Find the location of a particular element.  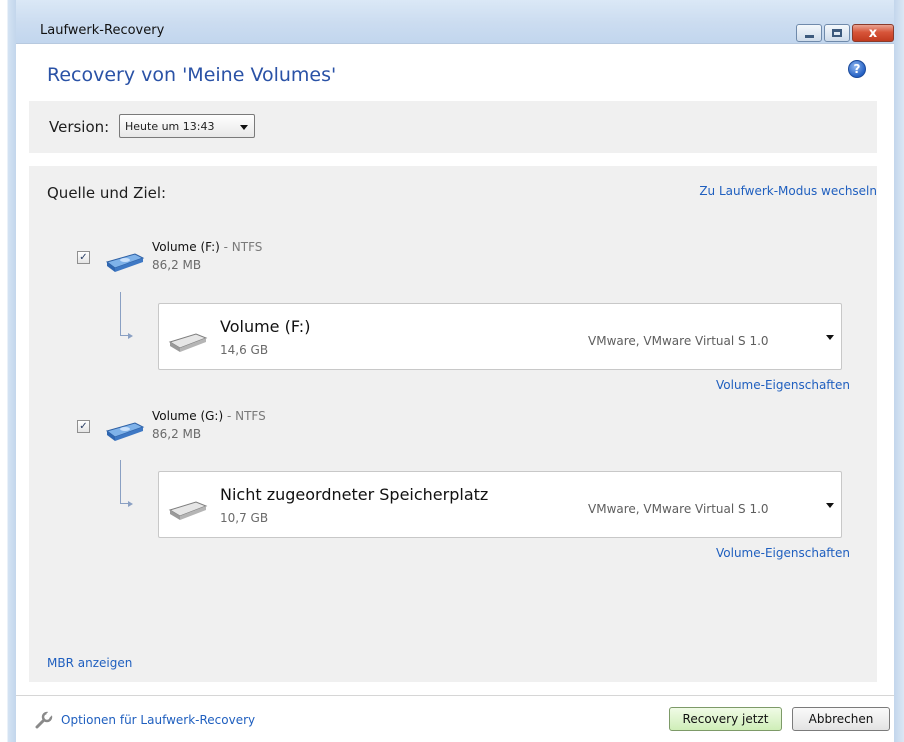

options-link: Optionen für Laufwerk-Recovery is located at coordinates (158, 720).